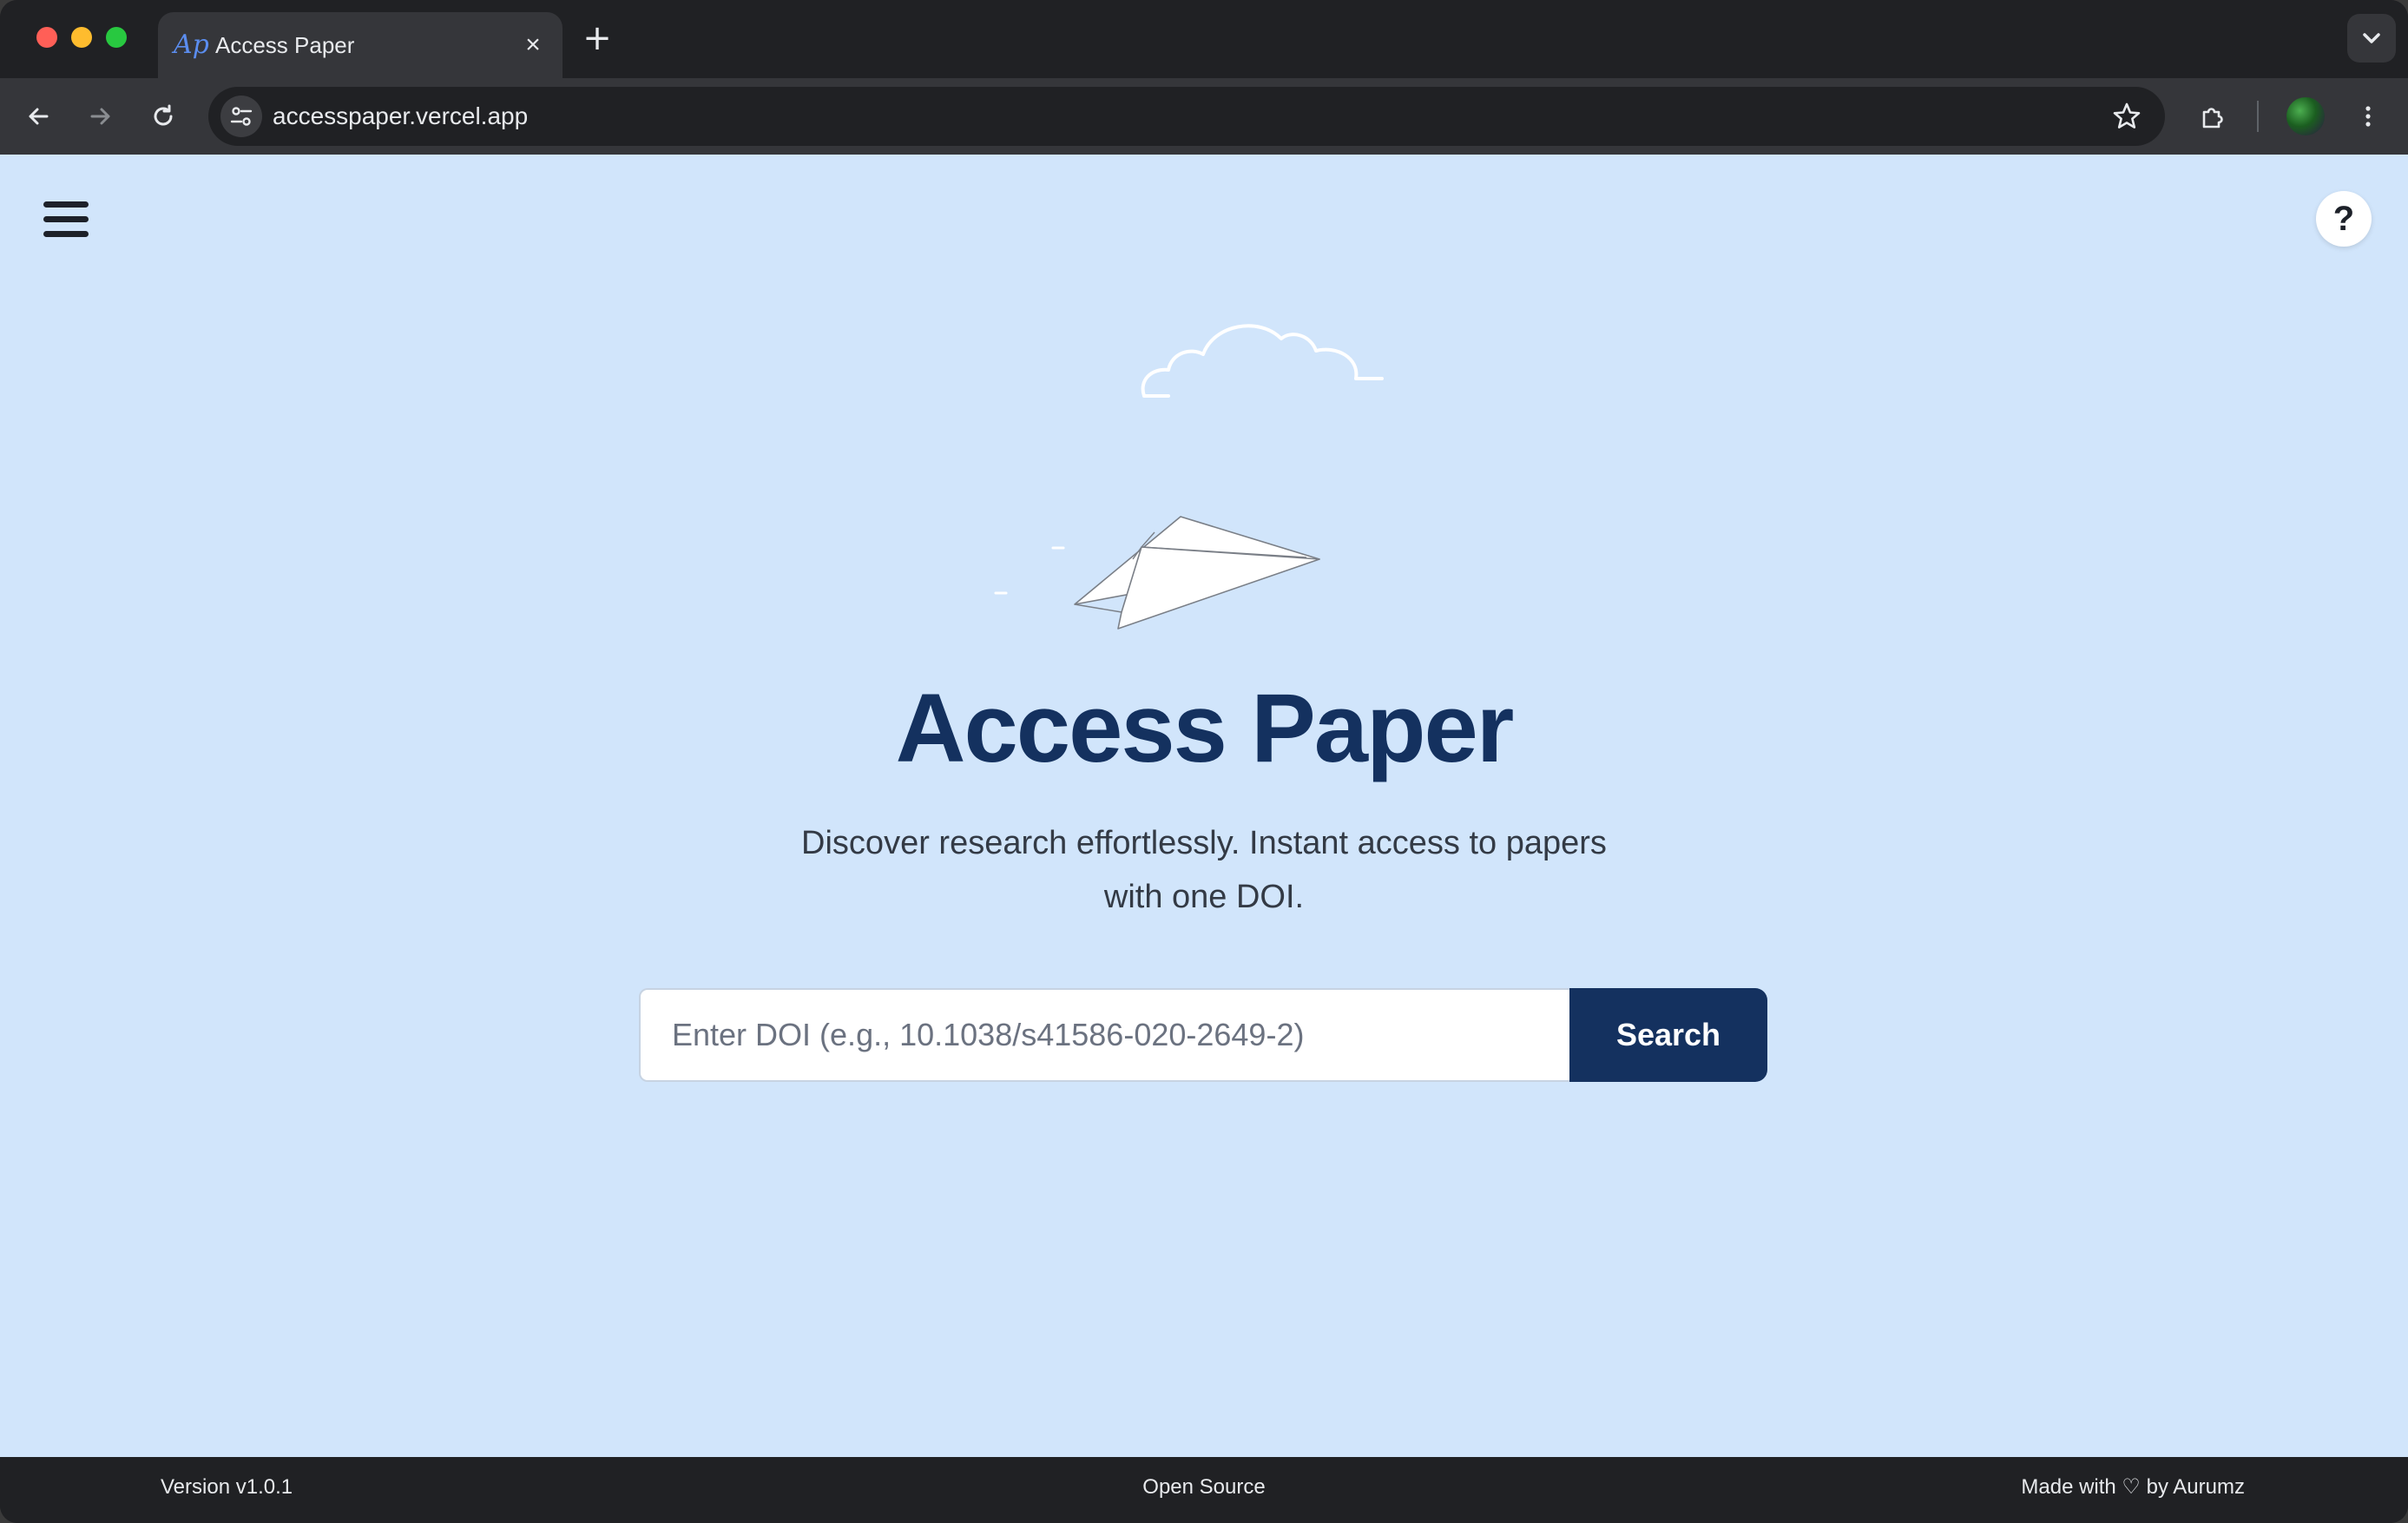 Image resolution: width=2408 pixels, height=1523 pixels. I want to click on favicon-icon: Ap, so click(191, 45).